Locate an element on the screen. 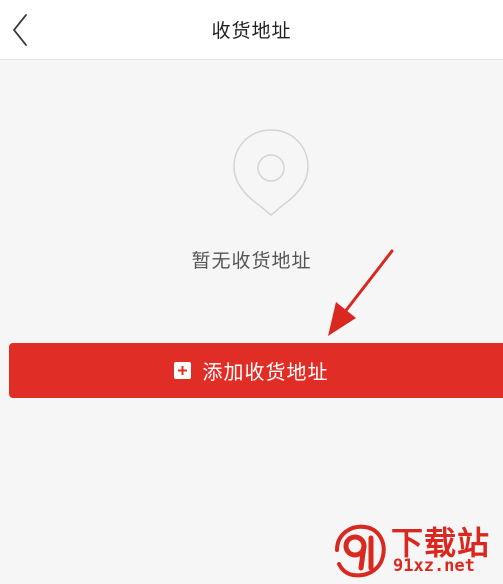  add-address-button-content: 添加收货地址 is located at coordinates (251, 370).